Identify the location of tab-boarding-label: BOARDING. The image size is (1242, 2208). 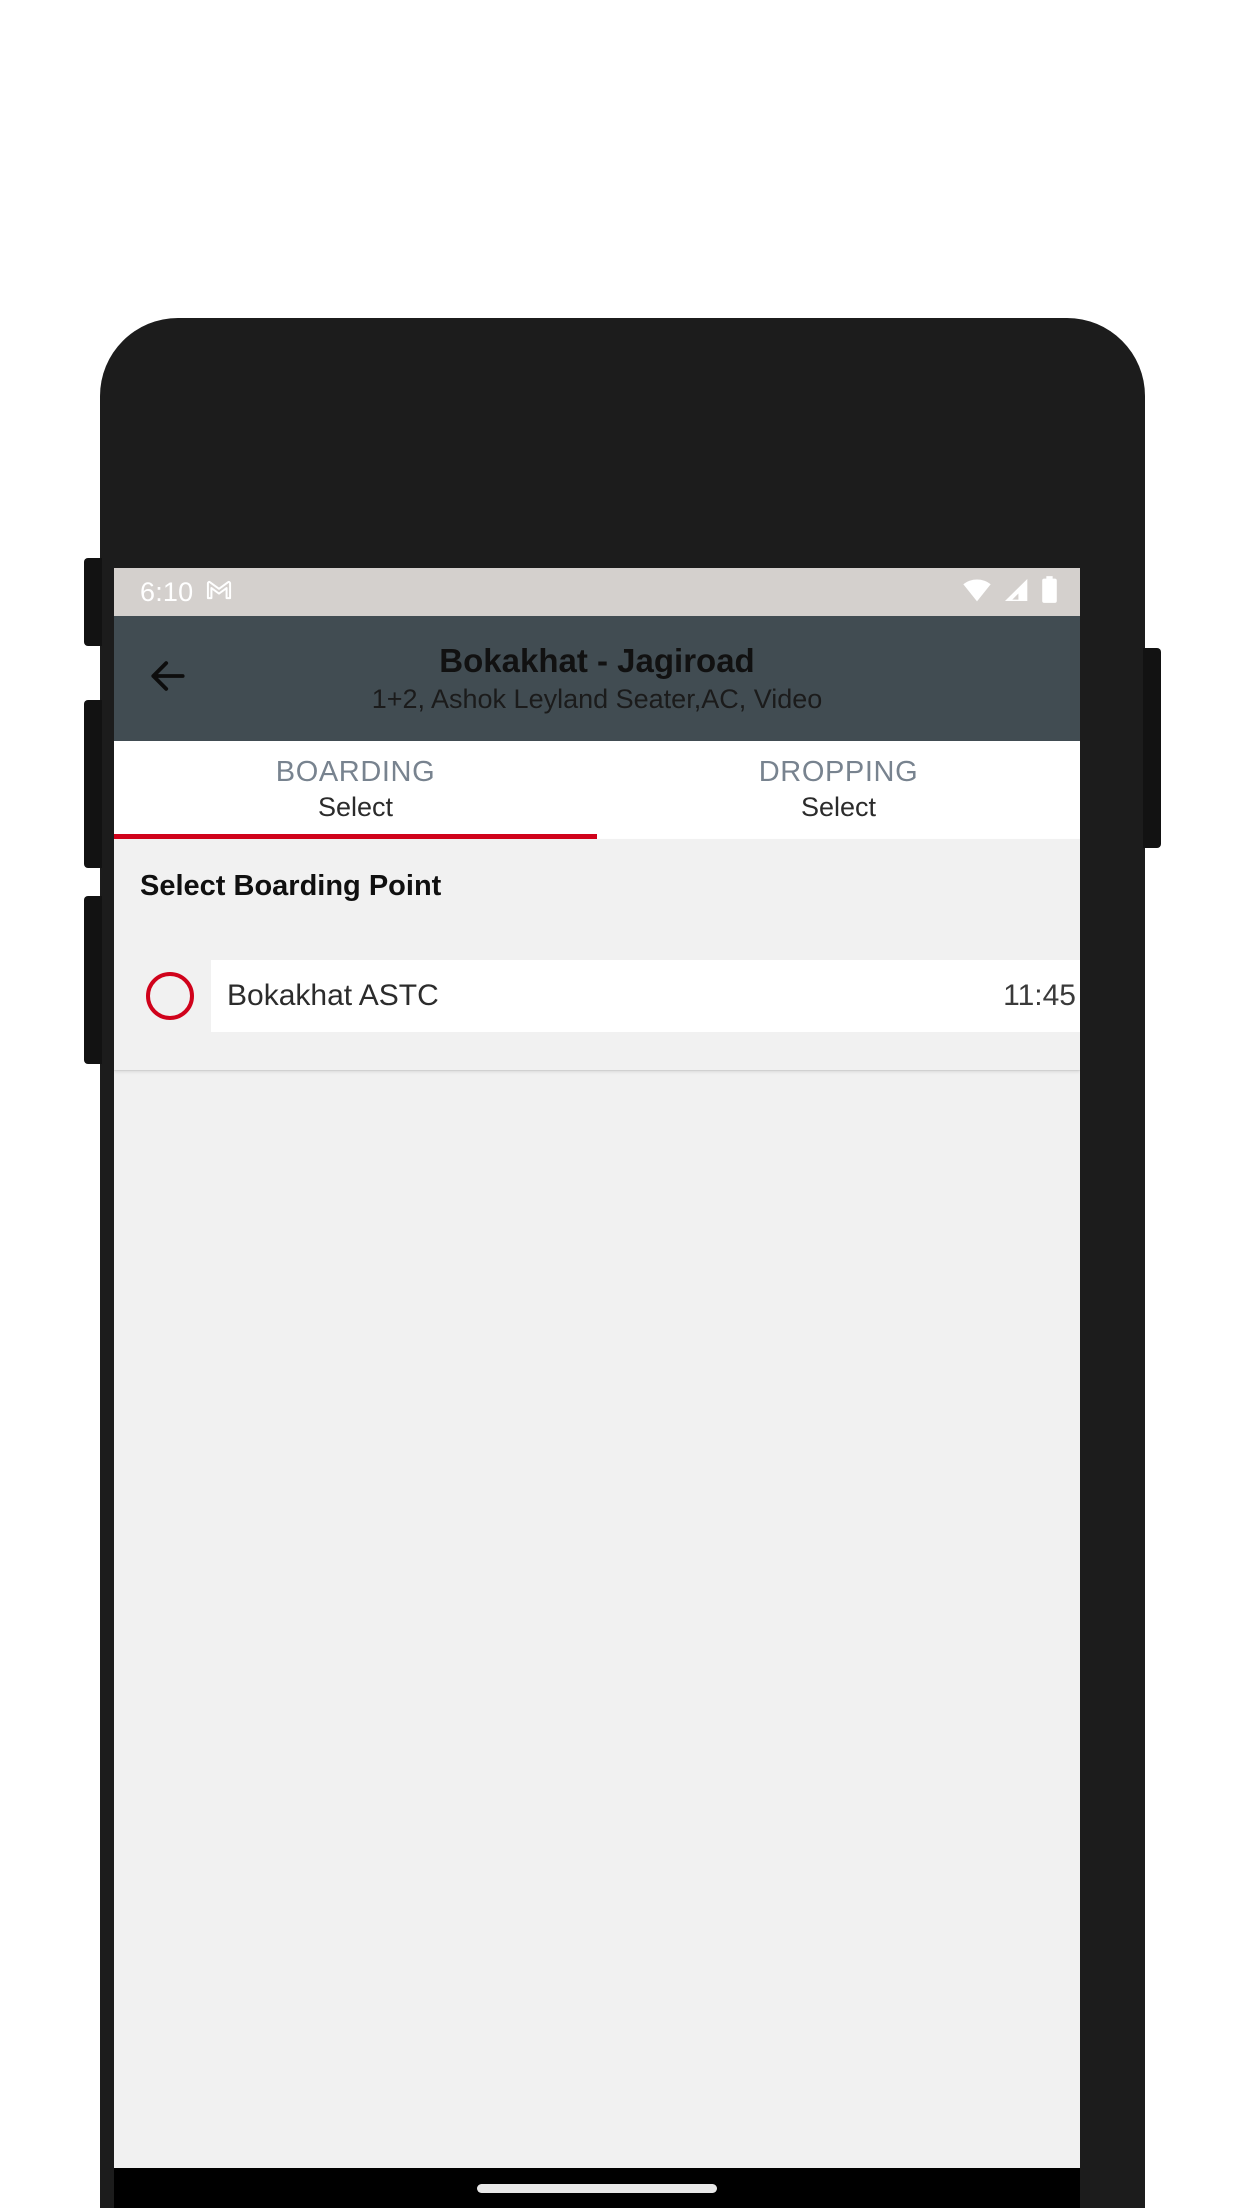
(355, 772).